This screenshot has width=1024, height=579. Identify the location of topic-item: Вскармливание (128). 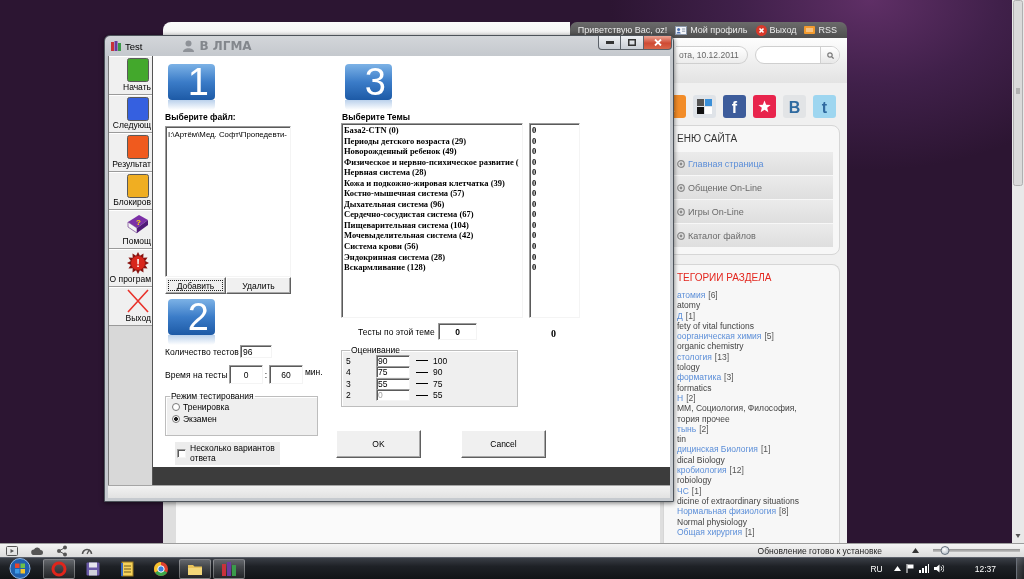
(385, 267).